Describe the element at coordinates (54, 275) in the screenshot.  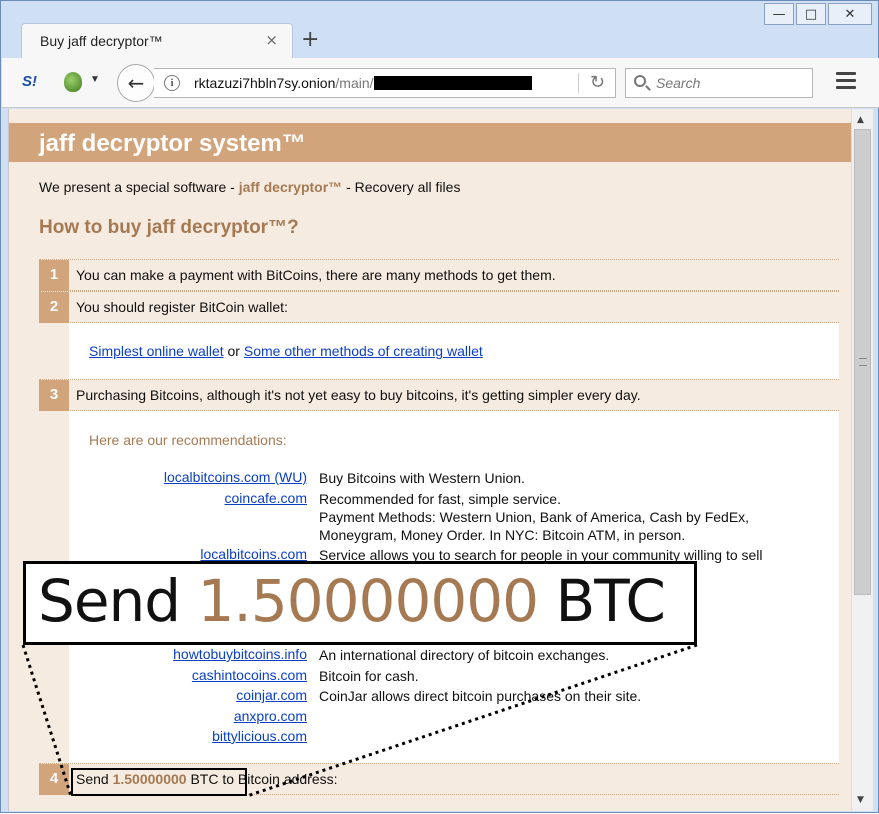
I see `step-number: 1` at that location.